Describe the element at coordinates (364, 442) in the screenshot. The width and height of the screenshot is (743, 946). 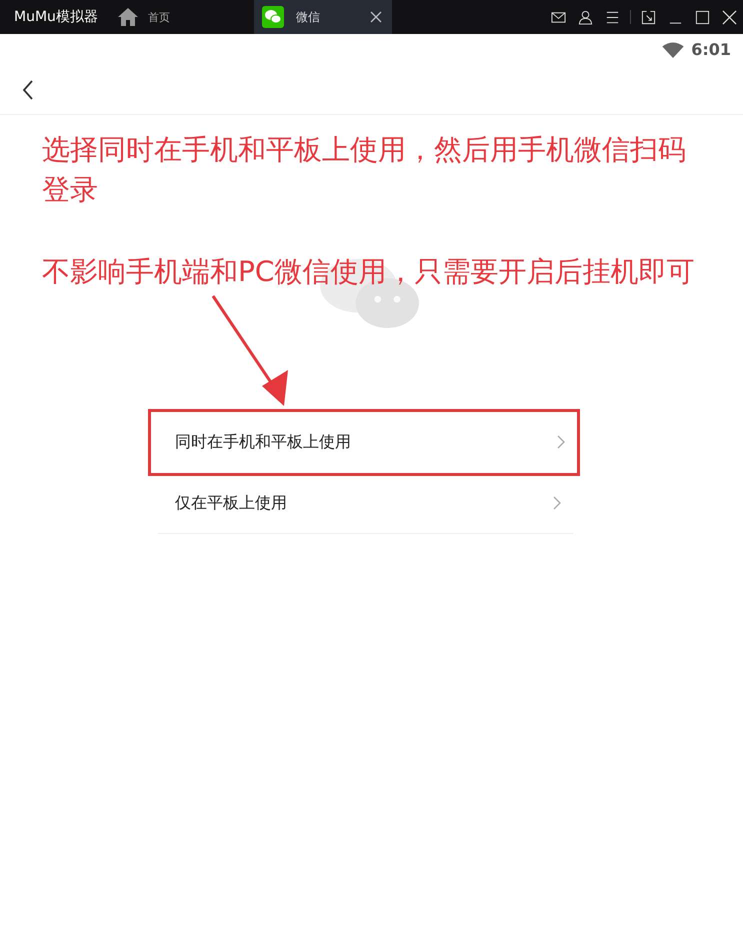
I see `option-item: 同时在手机和平板上使用` at that location.